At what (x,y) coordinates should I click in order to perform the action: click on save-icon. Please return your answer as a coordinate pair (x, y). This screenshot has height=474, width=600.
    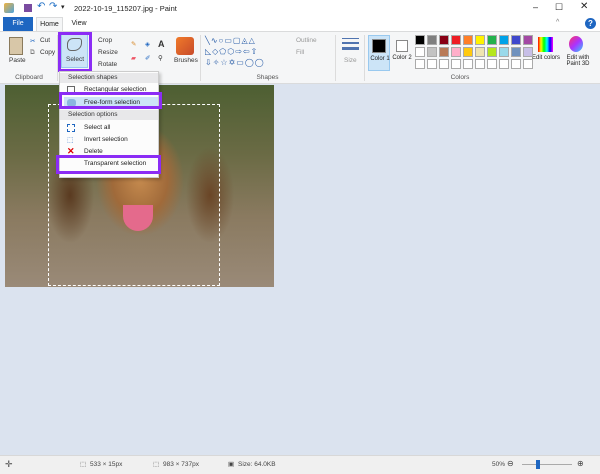
    Looking at the image, I should click on (28, 8).